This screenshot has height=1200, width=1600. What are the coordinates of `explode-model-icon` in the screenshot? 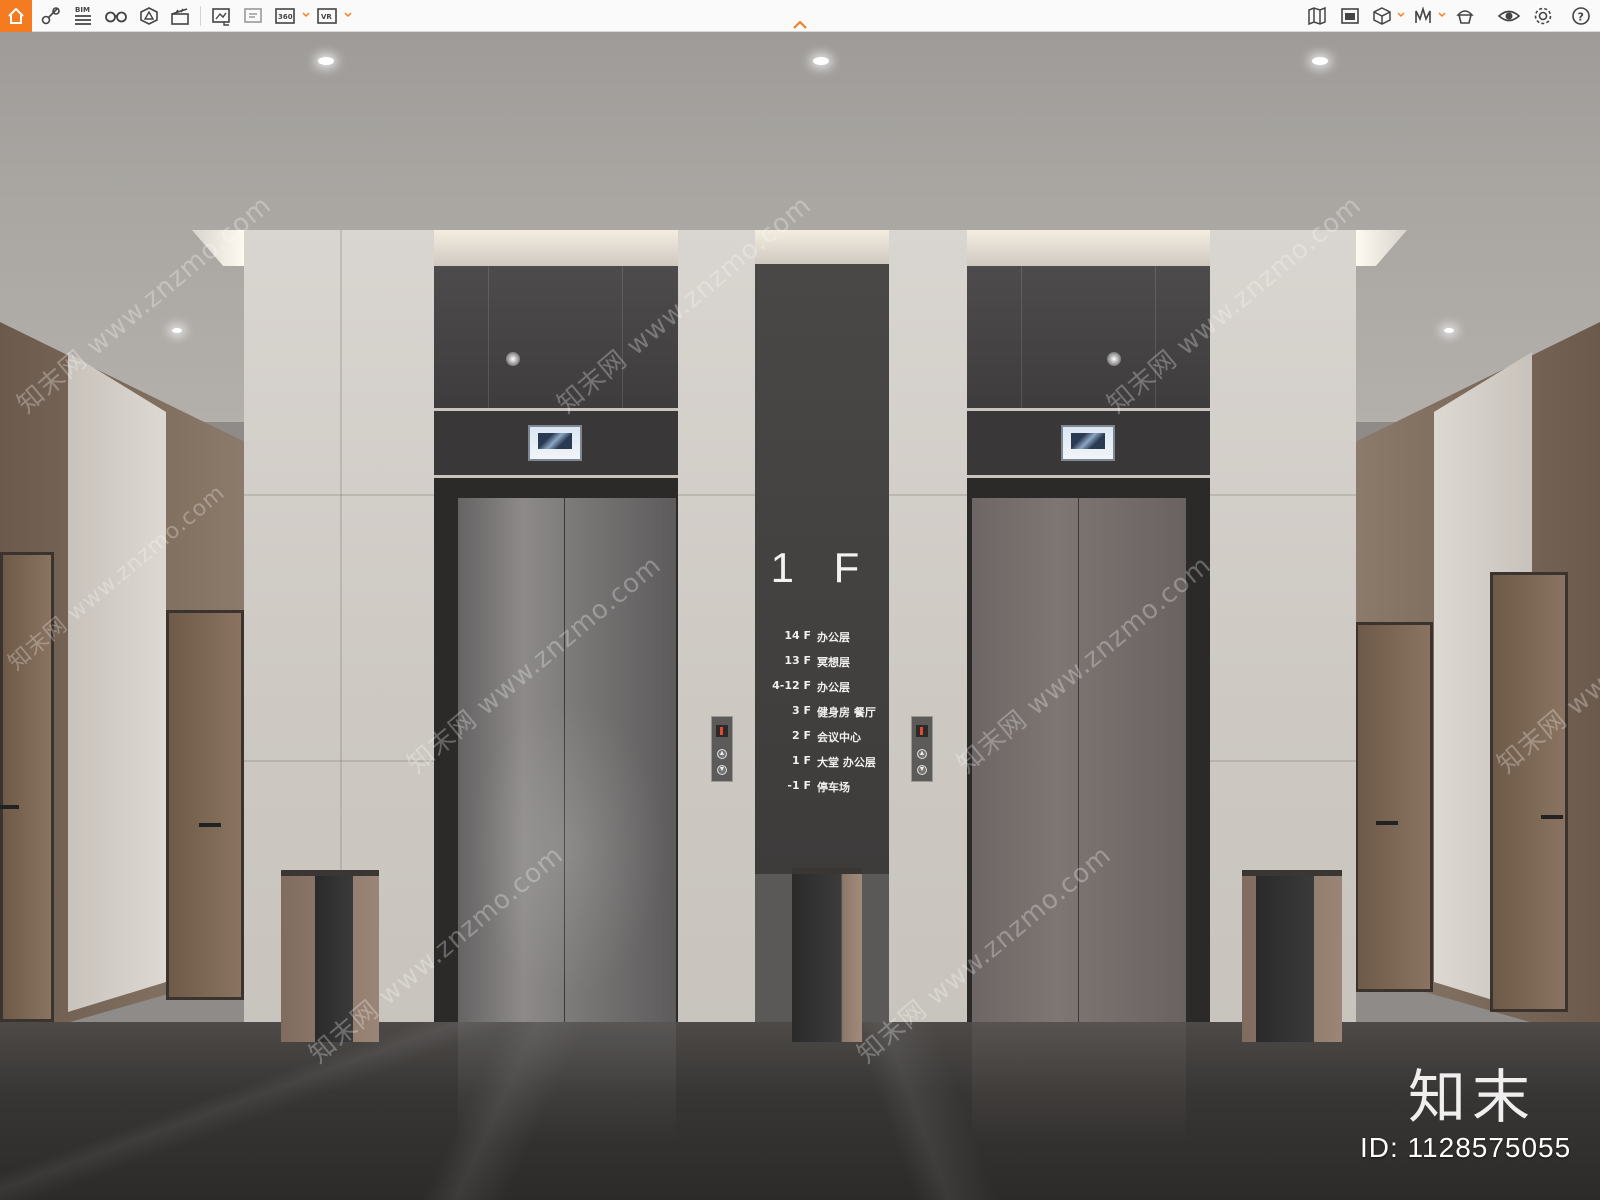 It's located at (149, 16).